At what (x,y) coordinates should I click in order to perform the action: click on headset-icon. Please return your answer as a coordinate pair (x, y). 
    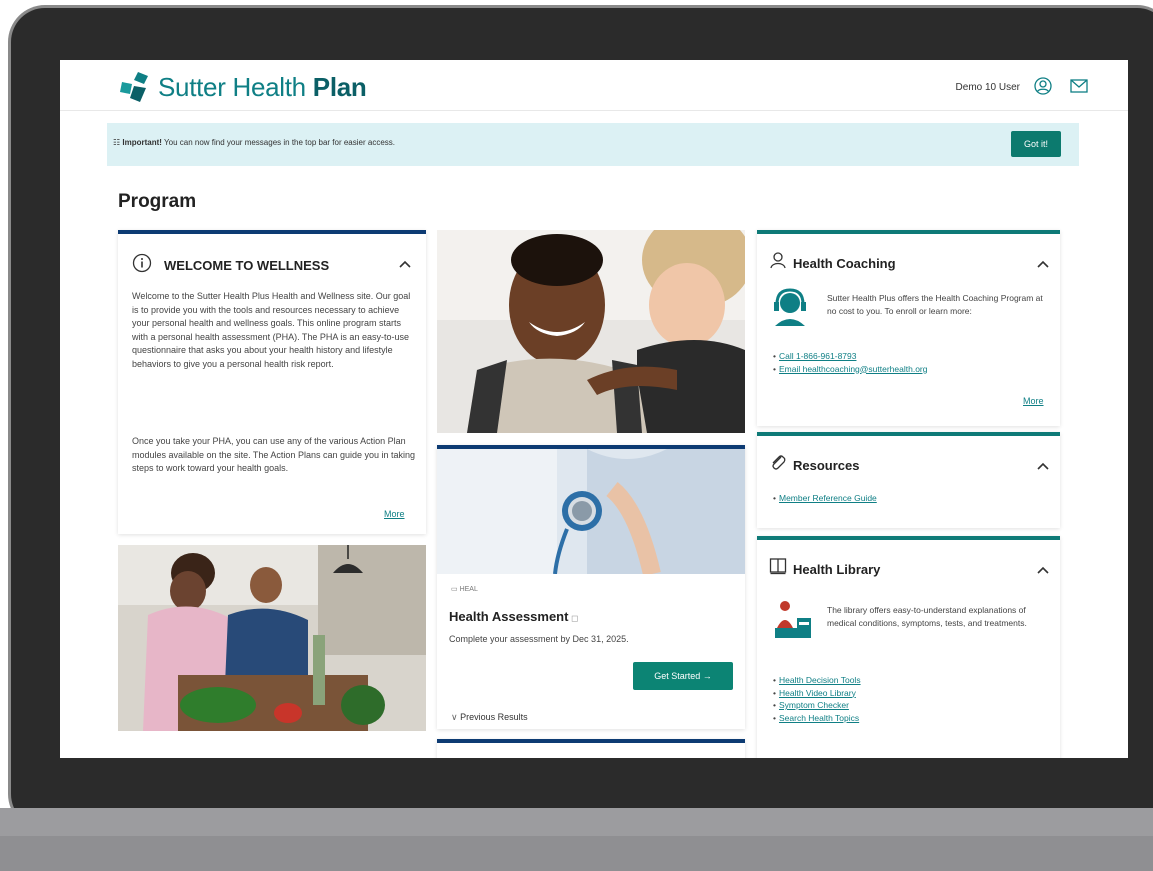
    Looking at the image, I should click on (790, 307).